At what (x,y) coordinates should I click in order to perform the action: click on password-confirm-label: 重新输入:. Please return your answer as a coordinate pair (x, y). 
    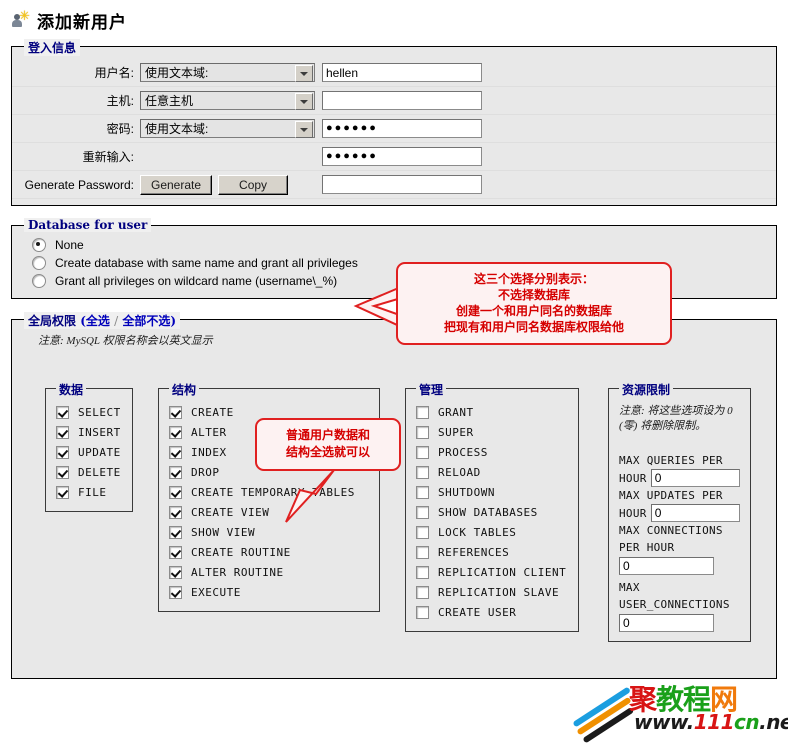
    Looking at the image, I should click on (108, 157).